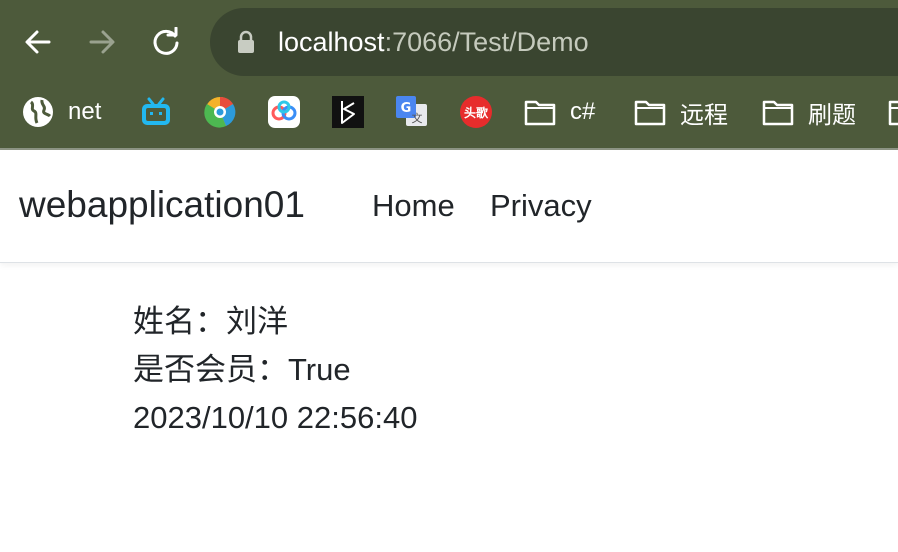  I want to click on svg-text: 文, so click(417, 118).